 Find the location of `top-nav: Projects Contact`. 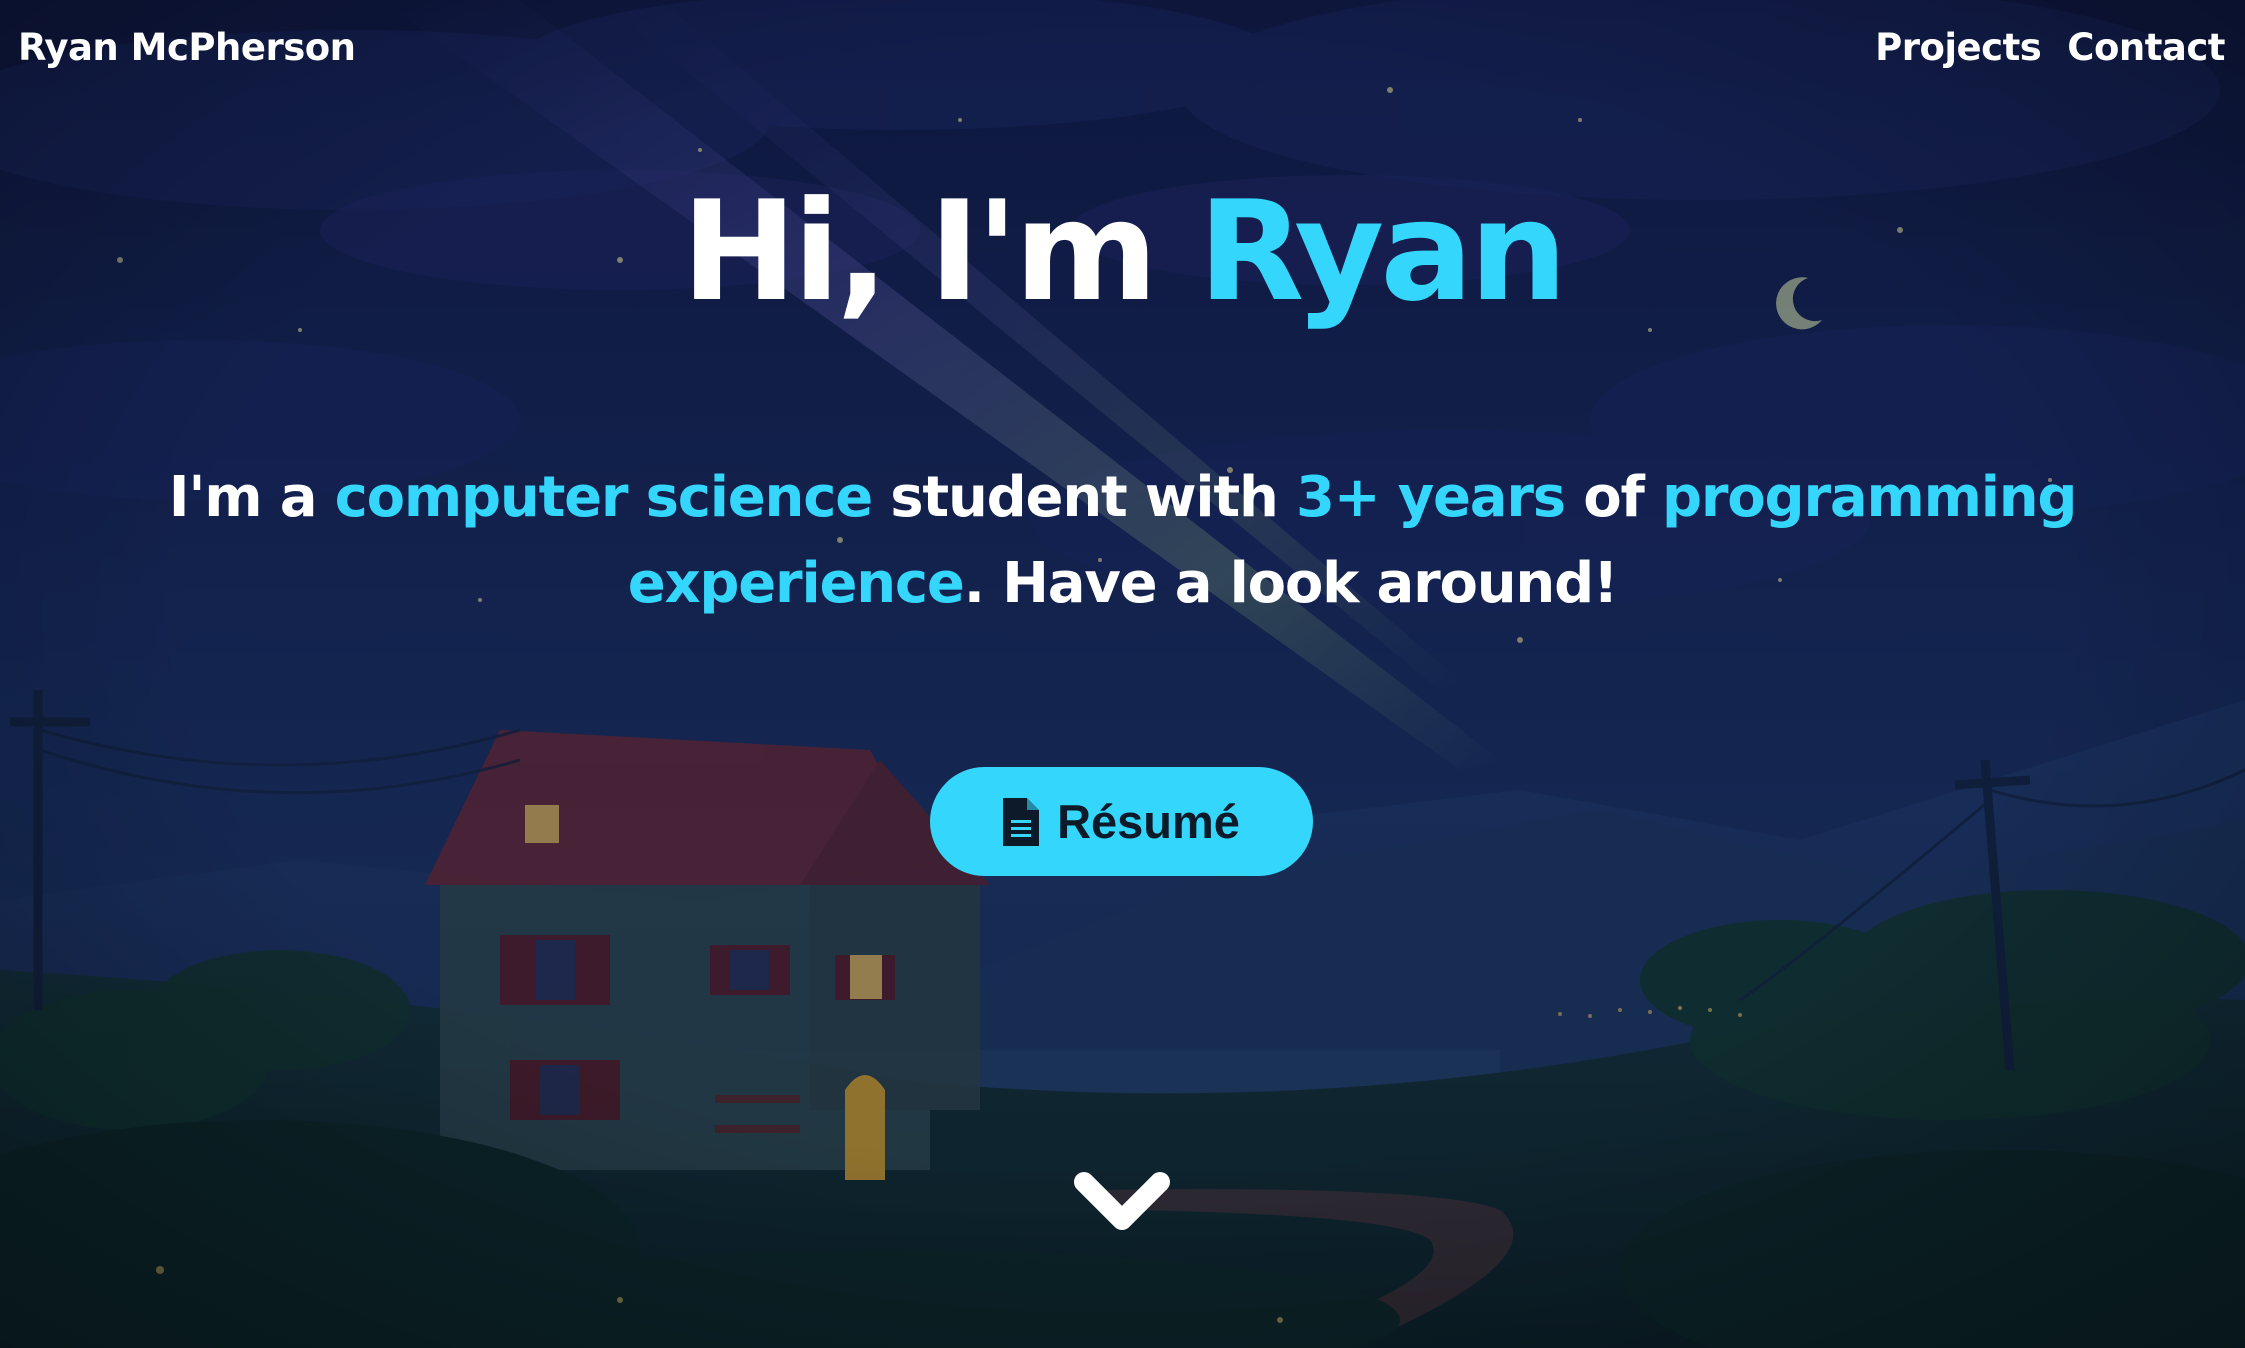

top-nav: Projects Contact is located at coordinates (2050, 47).